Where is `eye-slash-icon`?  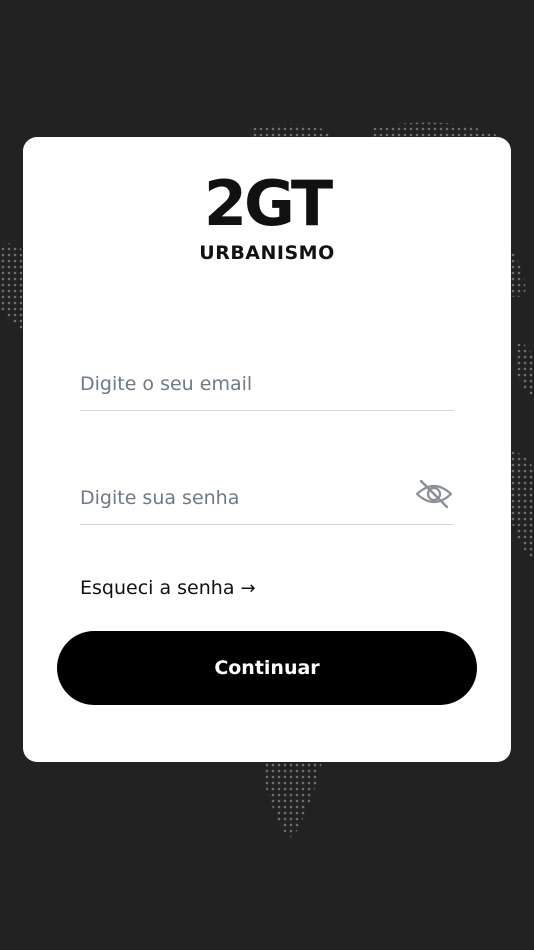
eye-slash-icon is located at coordinates (434, 494).